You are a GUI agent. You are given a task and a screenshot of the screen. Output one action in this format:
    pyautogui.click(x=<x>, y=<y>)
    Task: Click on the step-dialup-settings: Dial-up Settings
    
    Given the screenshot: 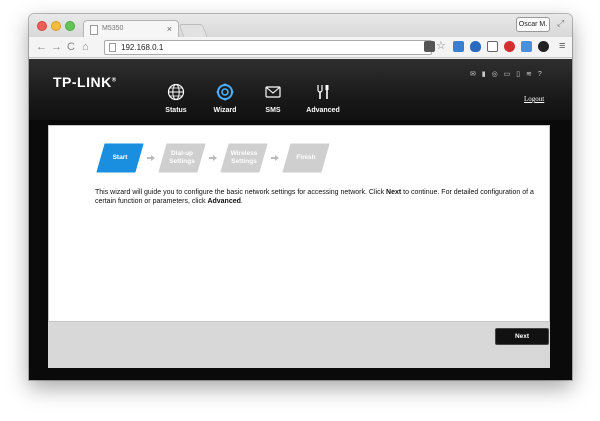 What is the action you would take?
    pyautogui.click(x=182, y=158)
    